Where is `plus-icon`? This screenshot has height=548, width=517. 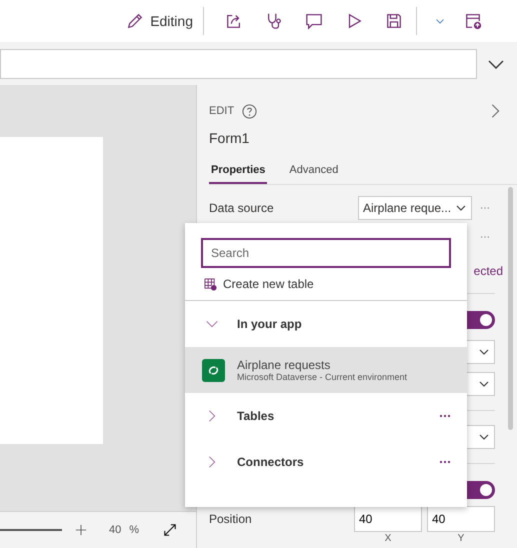 plus-icon is located at coordinates (81, 530).